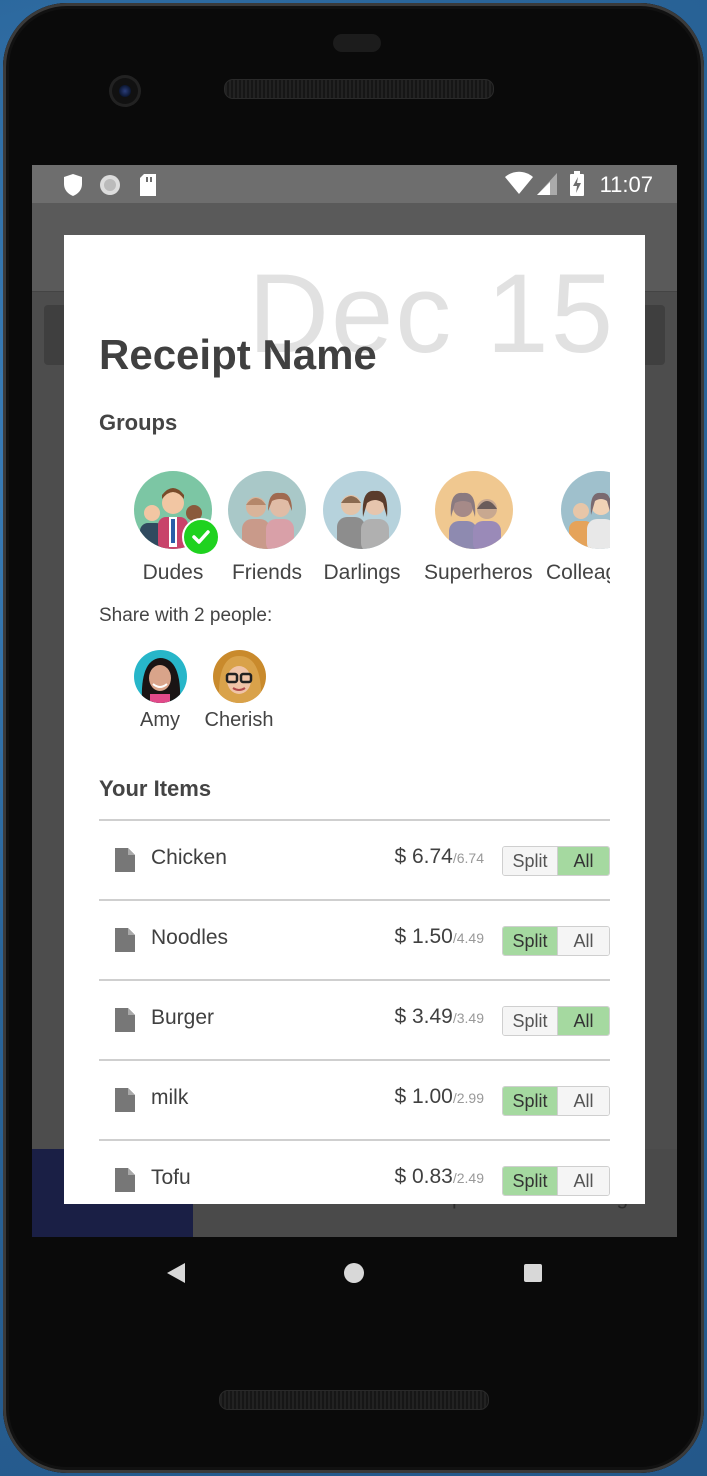 Image resolution: width=707 pixels, height=1476 pixels. I want to click on item-price: $ 0.83/2.49, so click(439, 1176).